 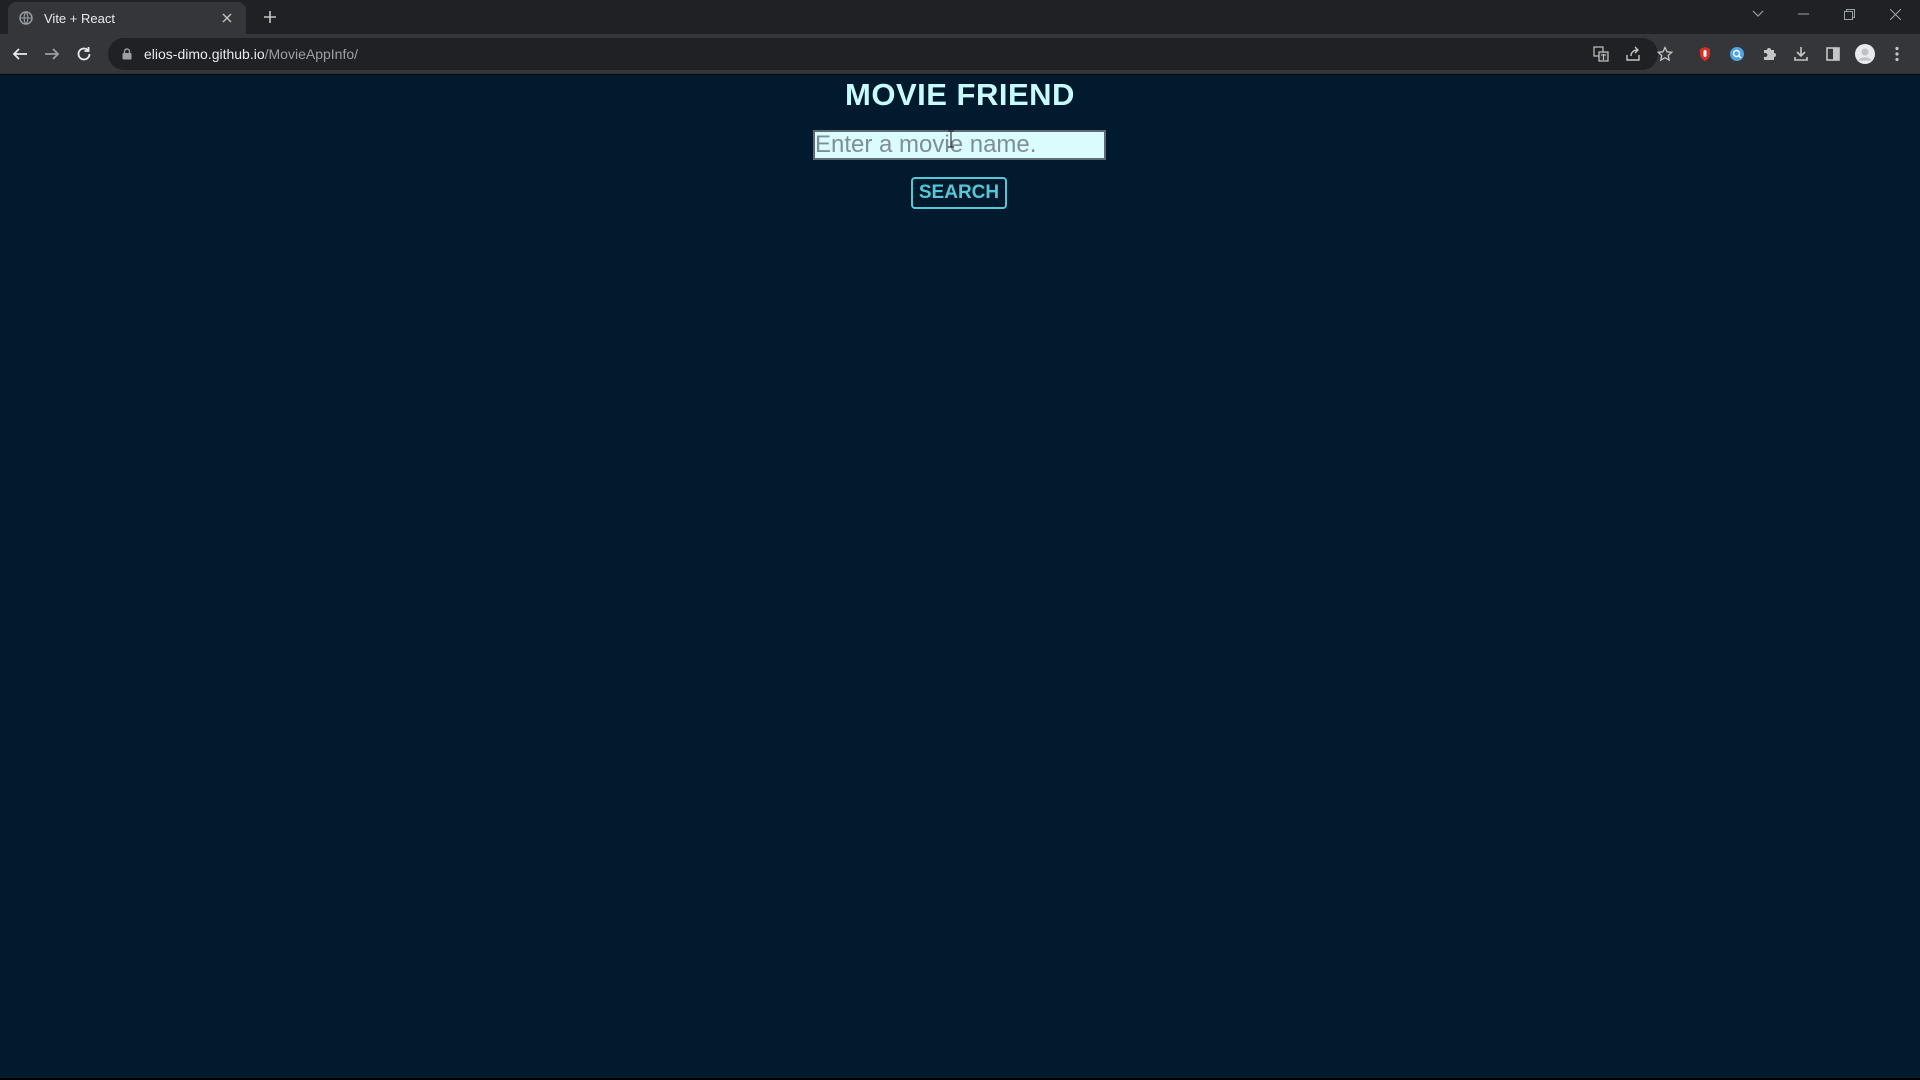 I want to click on star-icon, so click(x=1665, y=54).